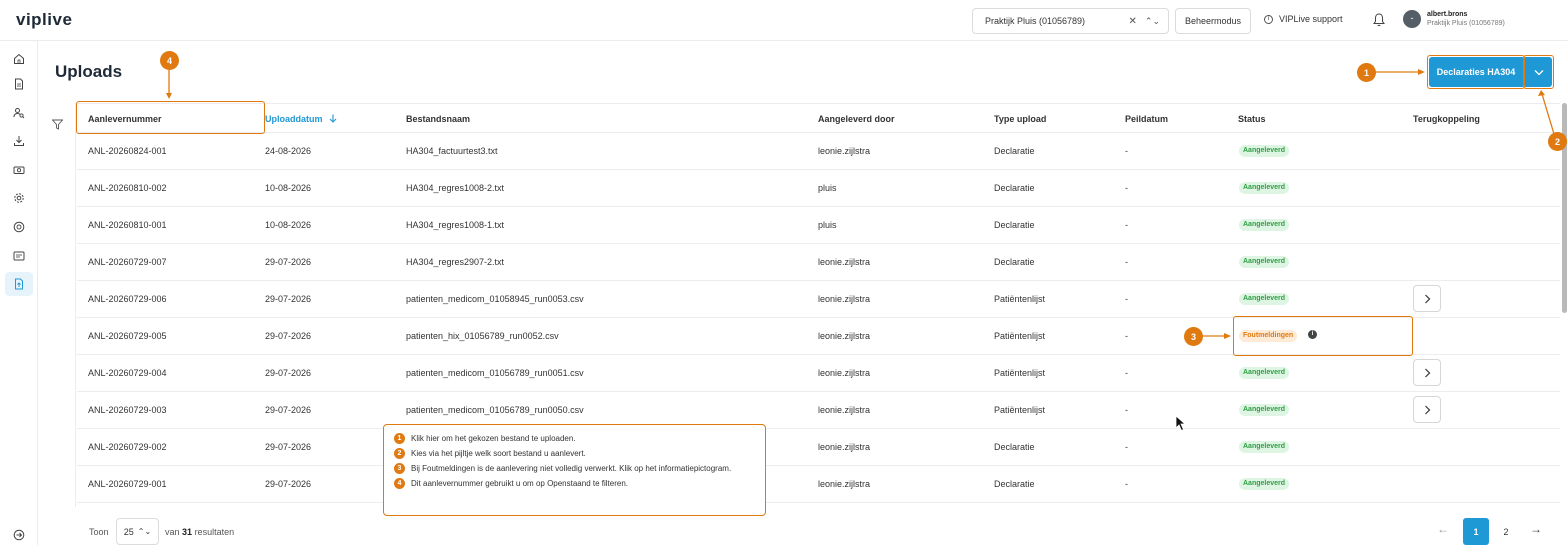 The height and width of the screenshot is (545, 1568). Describe the element at coordinates (1366, 72) in the screenshot. I see `tutorial-marker-1: 1` at that location.